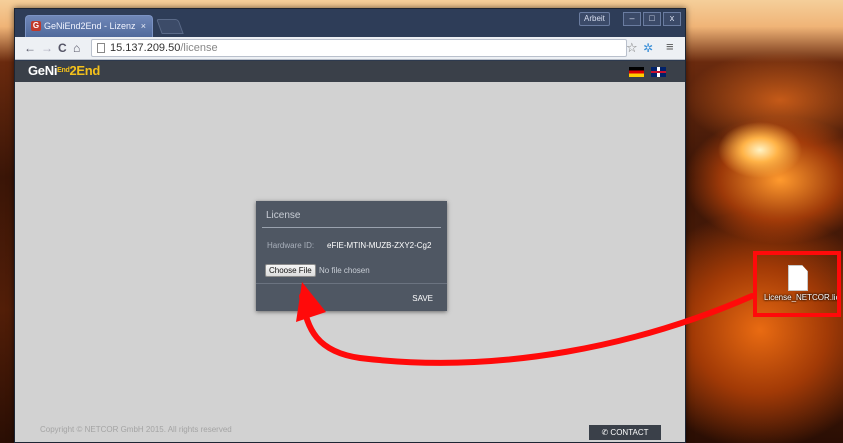  I want to click on maximize-button: □, so click(652, 19).